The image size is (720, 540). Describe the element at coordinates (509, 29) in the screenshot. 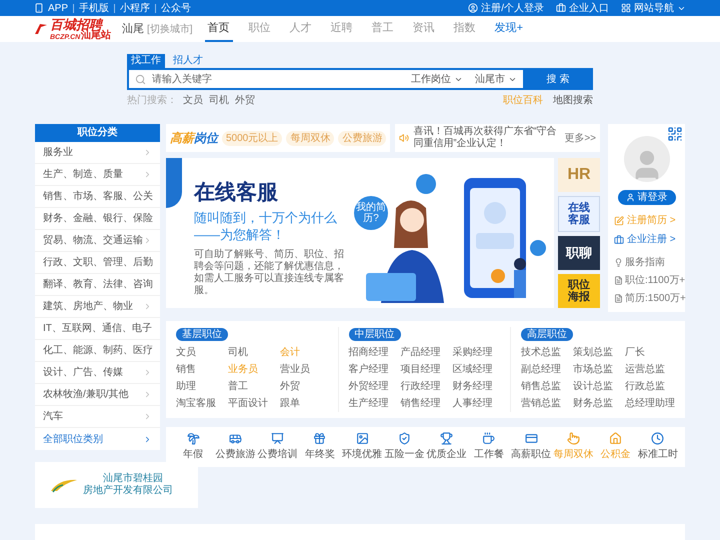

I see `nav-tab: 发现+` at that location.